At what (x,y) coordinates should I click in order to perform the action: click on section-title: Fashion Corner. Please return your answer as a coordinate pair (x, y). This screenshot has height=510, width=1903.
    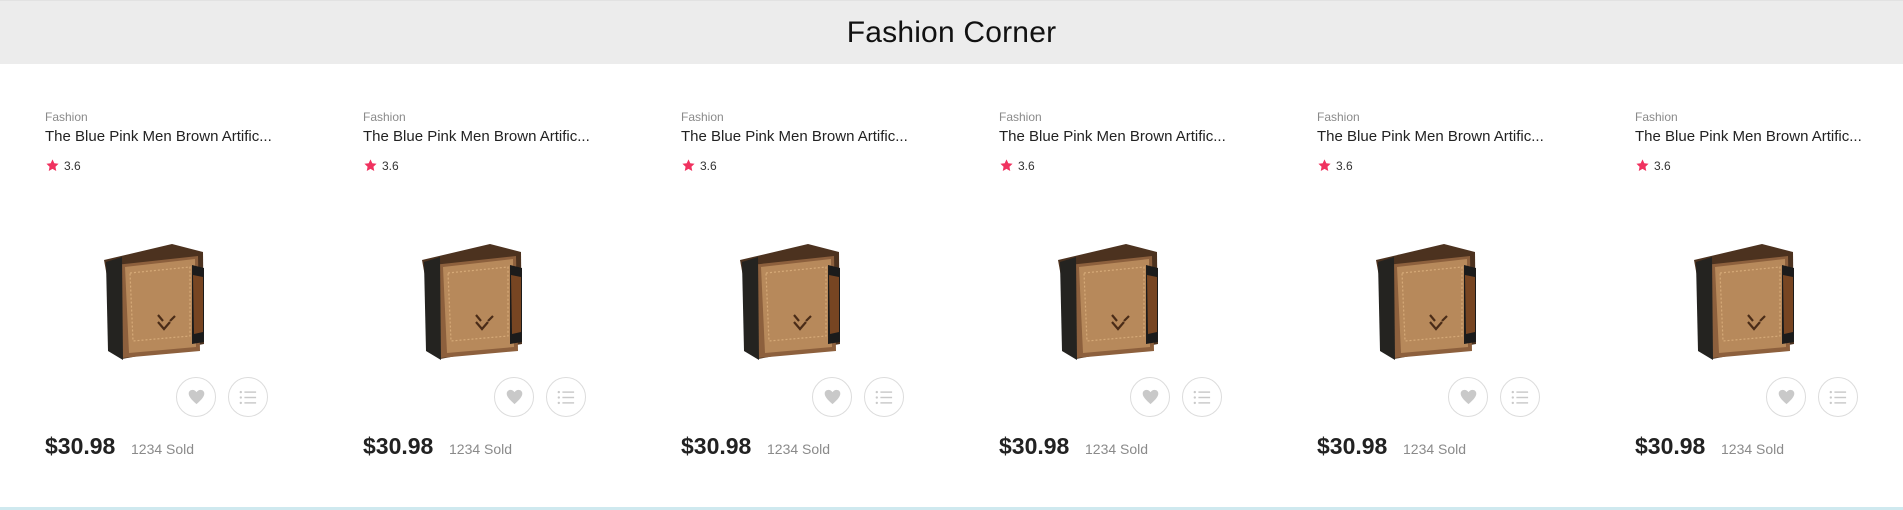
    Looking at the image, I should click on (951, 32).